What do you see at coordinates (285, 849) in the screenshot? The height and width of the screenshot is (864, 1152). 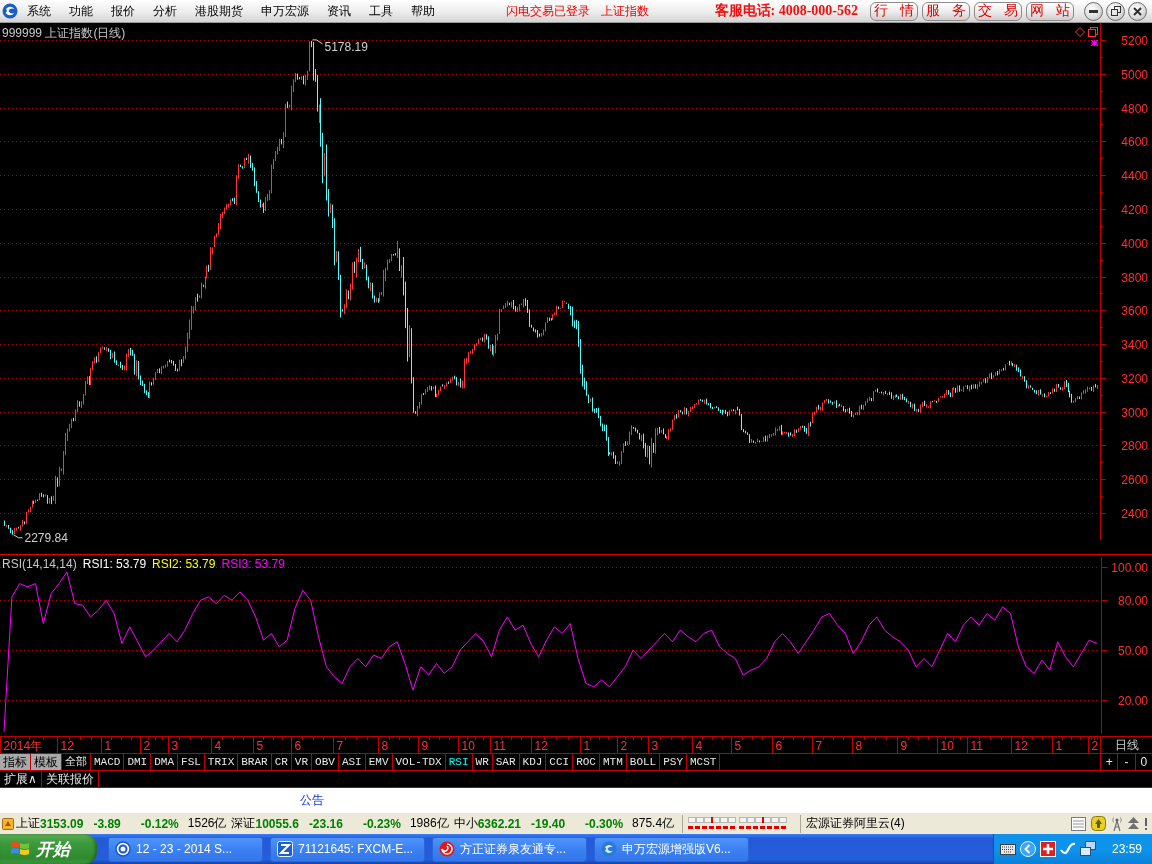 I see `square-icon` at bounding box center [285, 849].